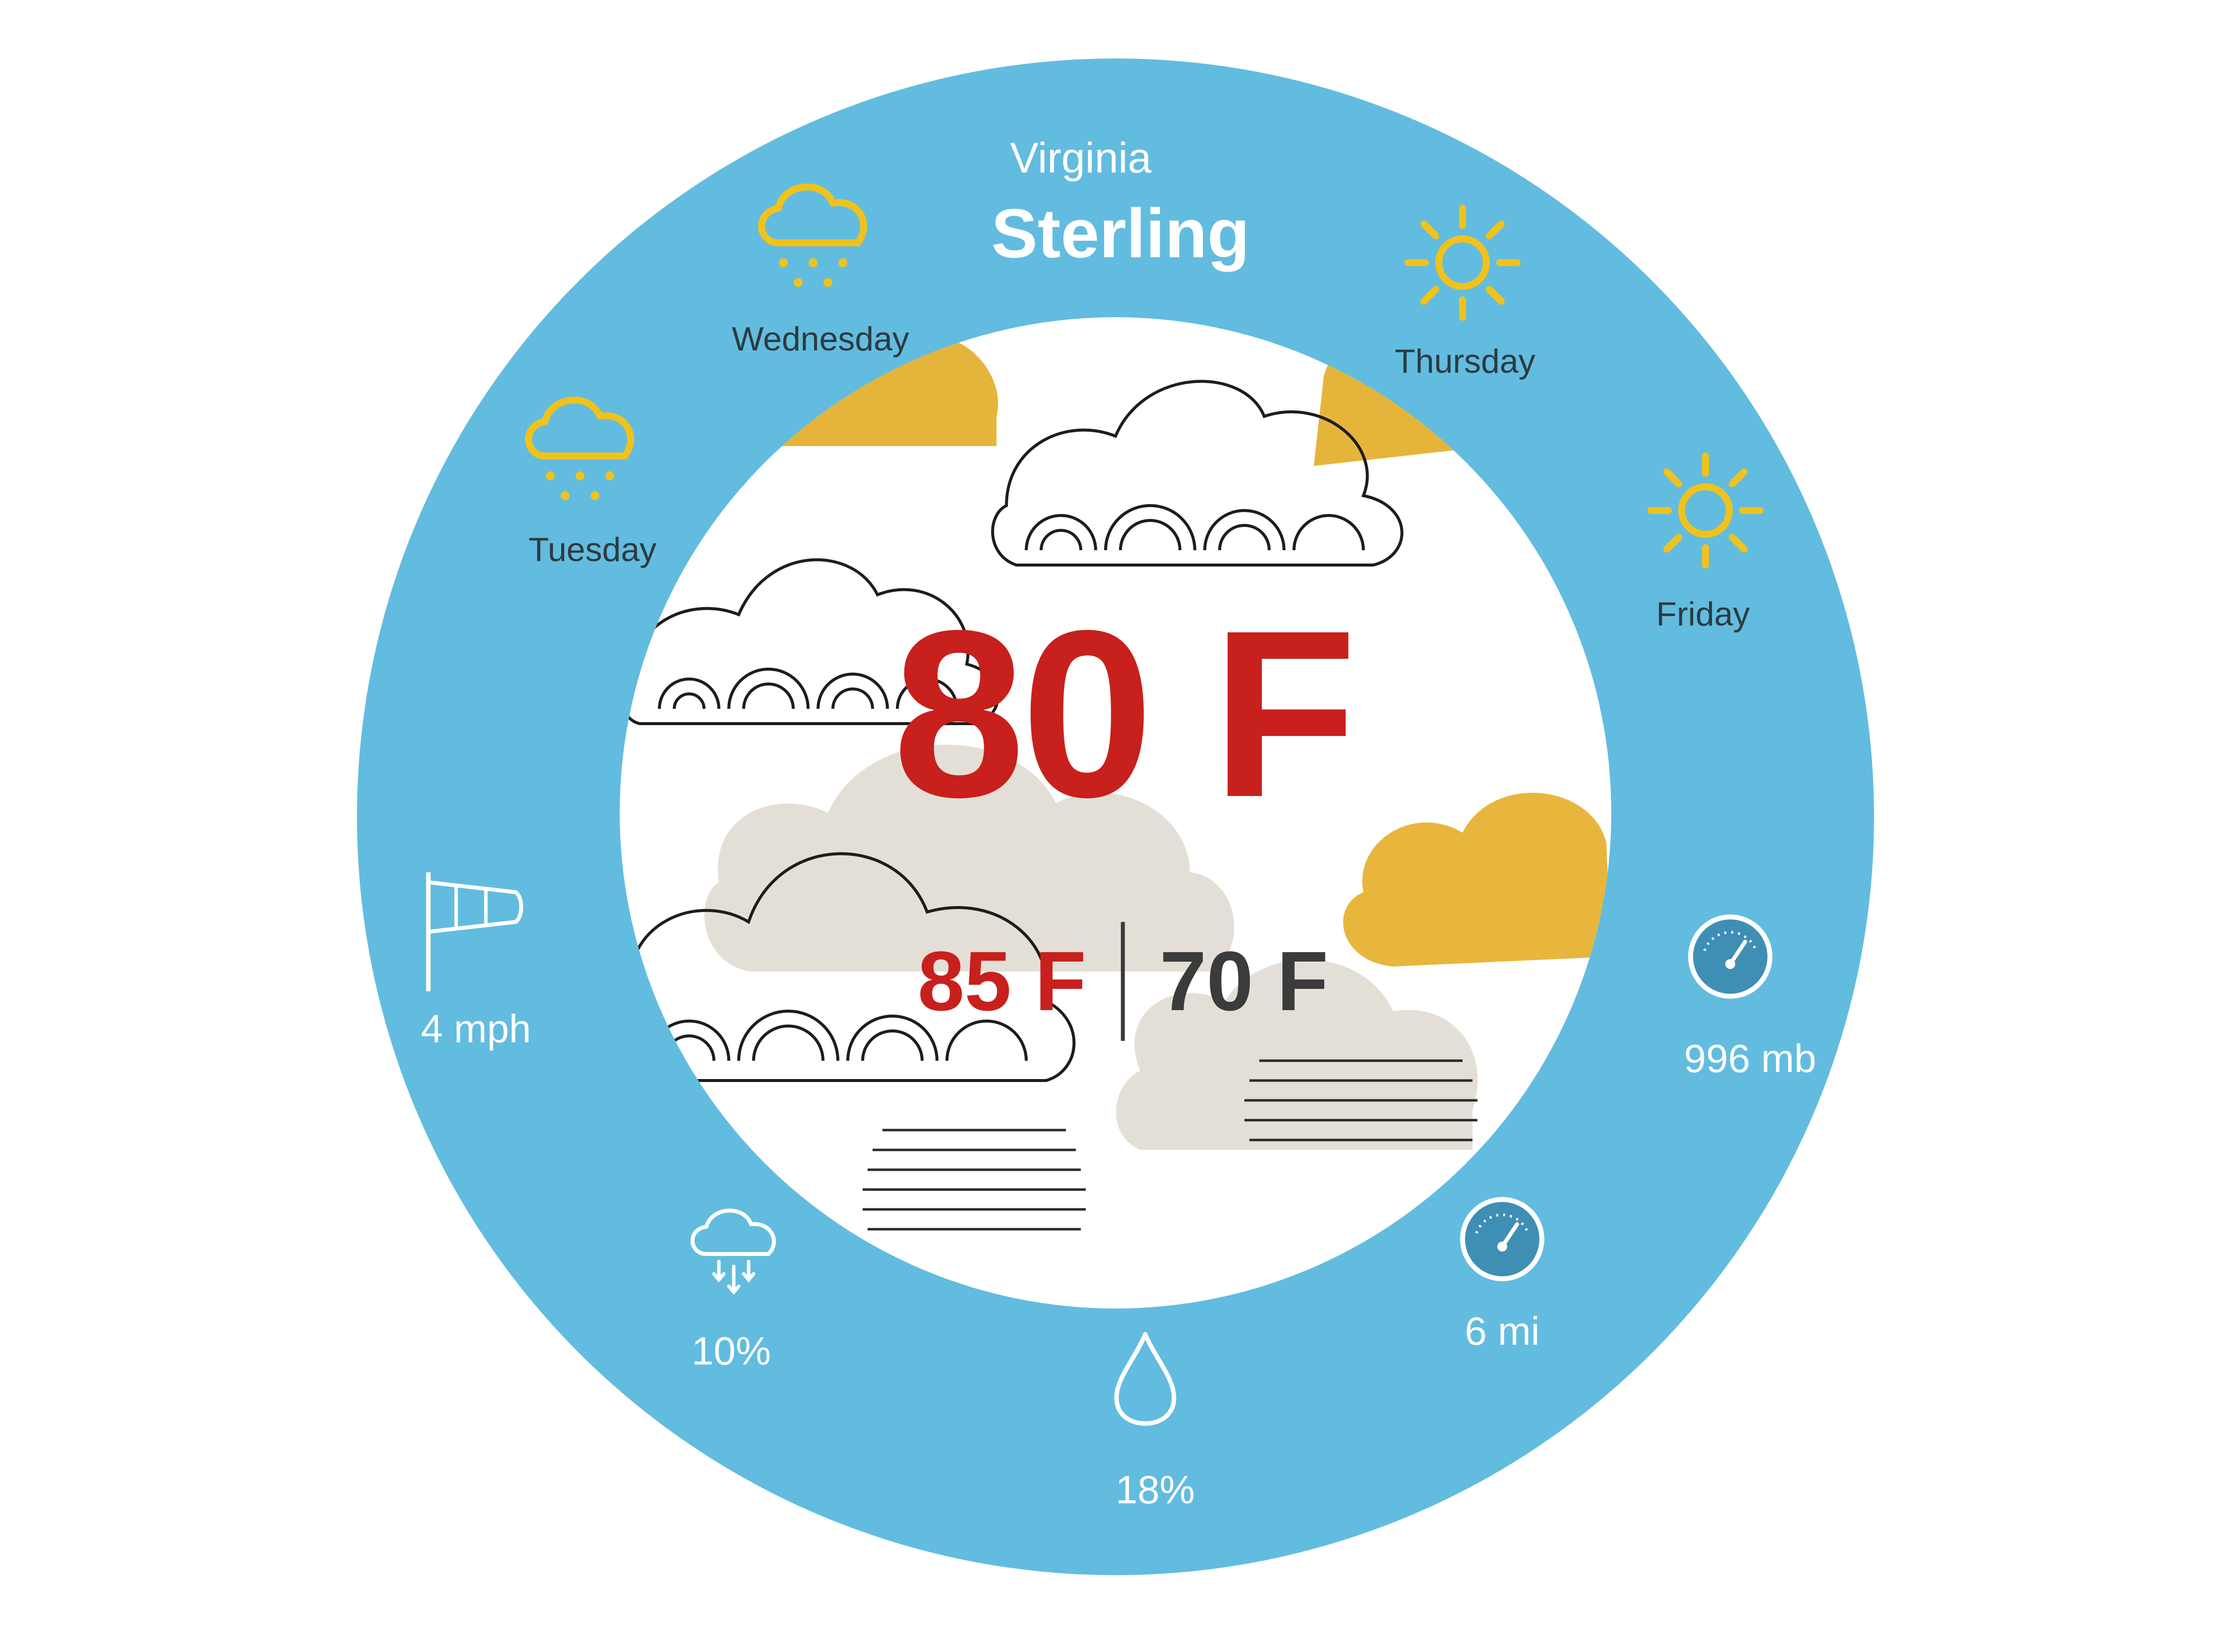 The width and height of the screenshot is (2231, 1652). Describe the element at coordinates (1145, 1377) in the screenshot. I see `water-drop-icon` at that location.